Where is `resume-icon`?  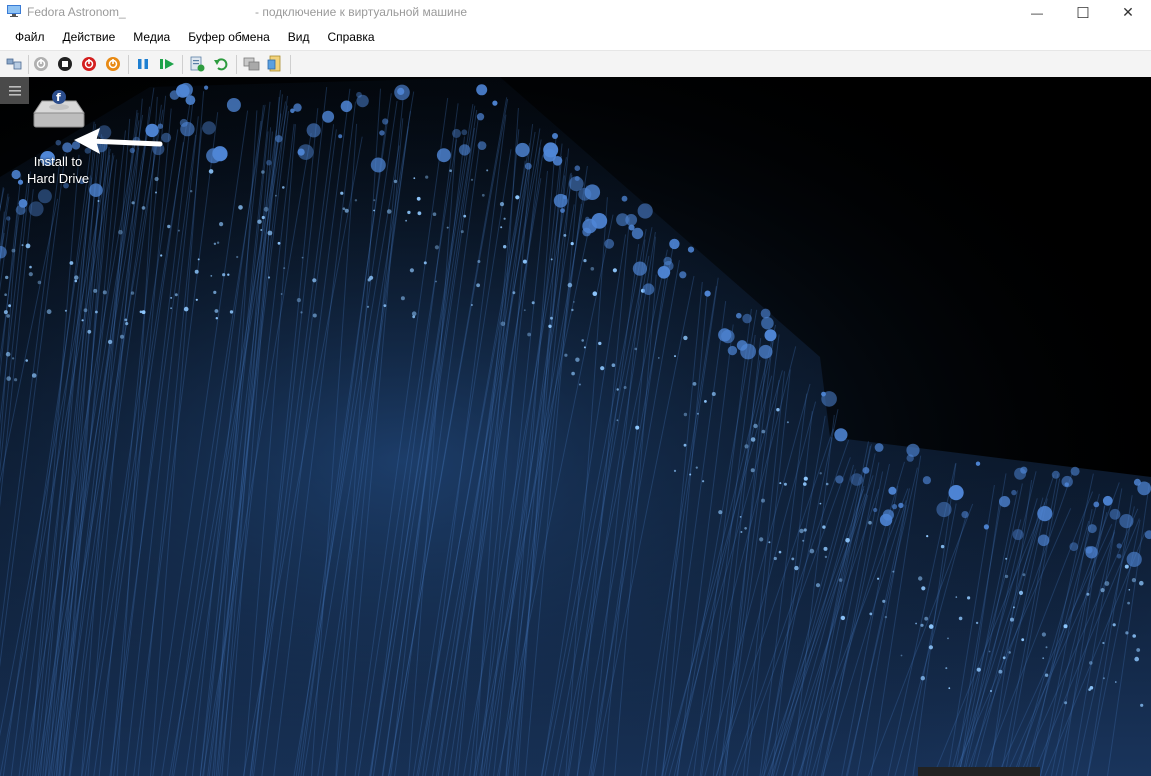
resume-icon is located at coordinates (167, 64).